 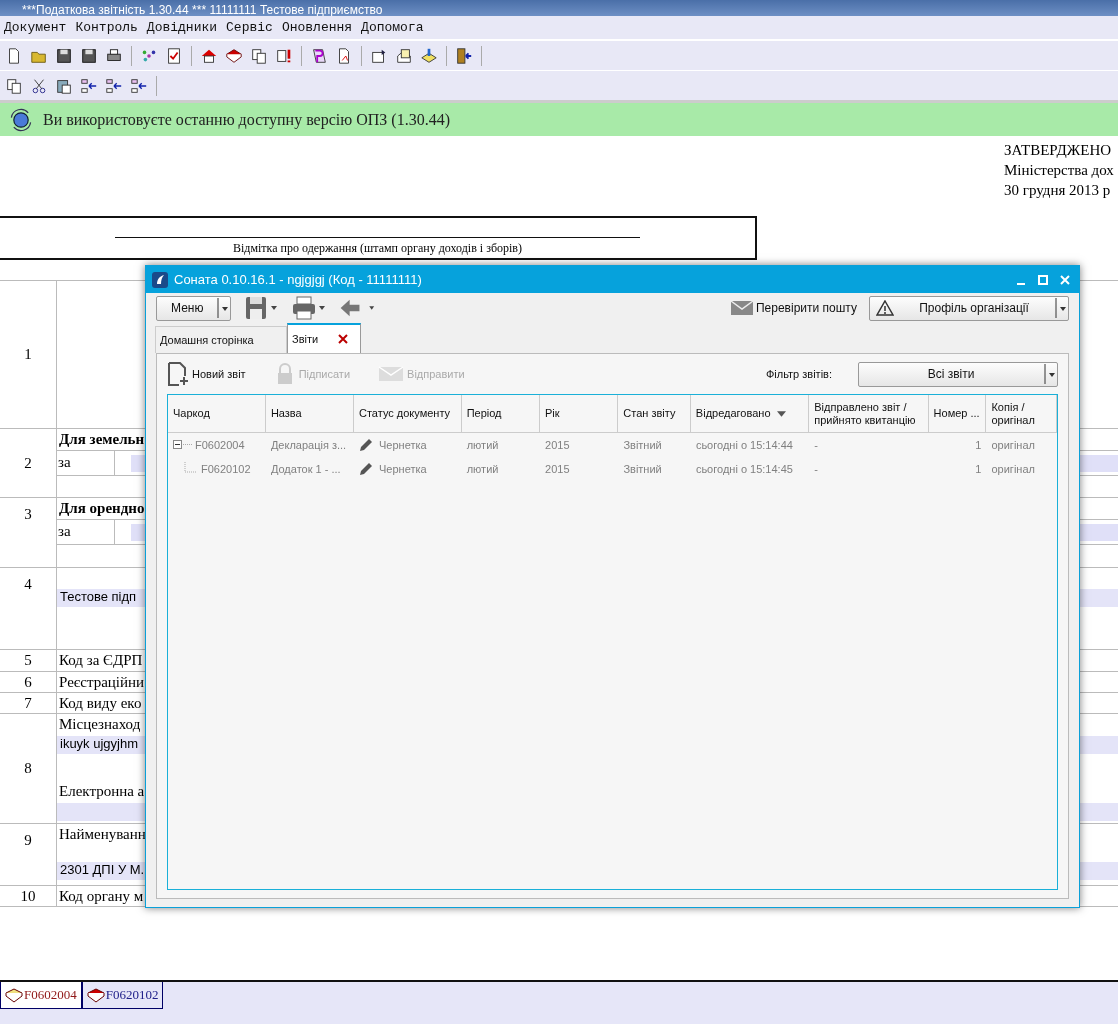 What do you see at coordinates (958, 374) in the screenshot?
I see `filter-dropdown: Всі звіти` at bounding box center [958, 374].